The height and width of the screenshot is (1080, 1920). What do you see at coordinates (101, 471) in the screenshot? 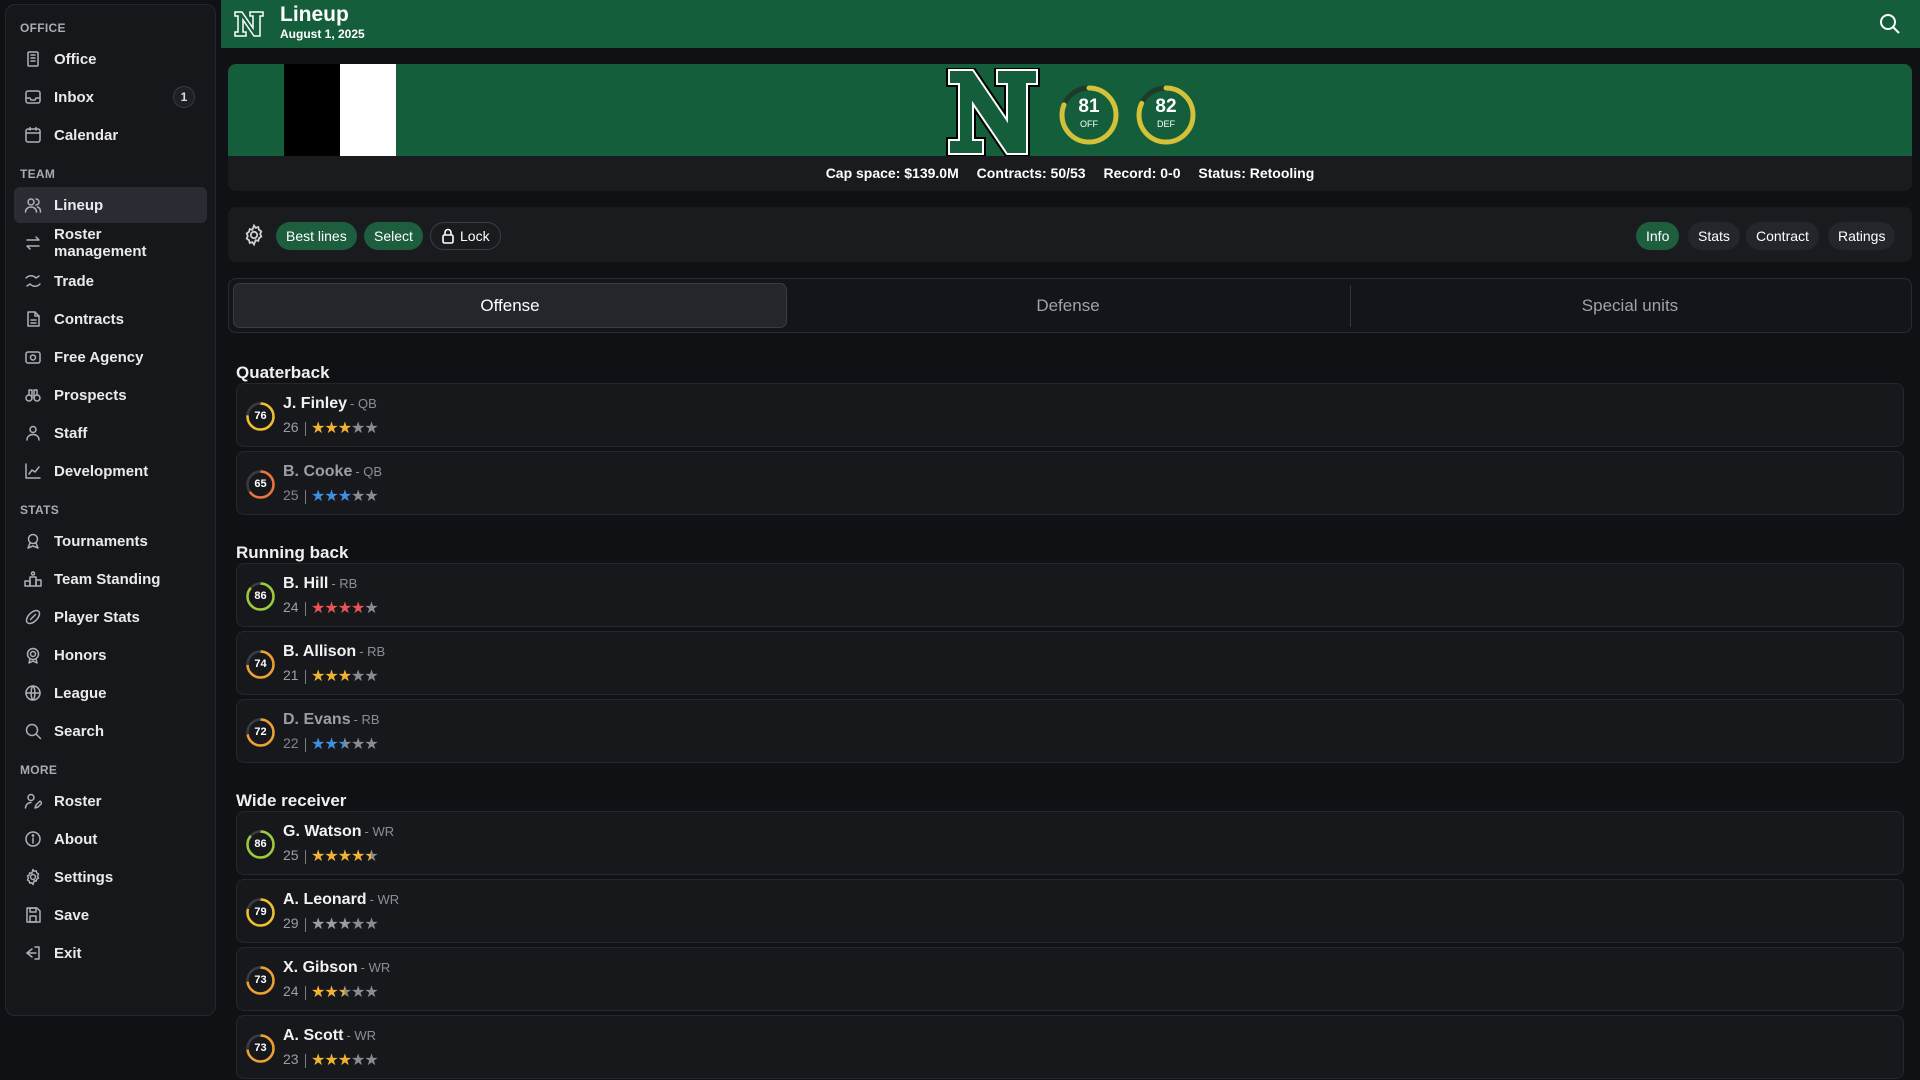
I see `sidebar-item-label: Development` at bounding box center [101, 471].